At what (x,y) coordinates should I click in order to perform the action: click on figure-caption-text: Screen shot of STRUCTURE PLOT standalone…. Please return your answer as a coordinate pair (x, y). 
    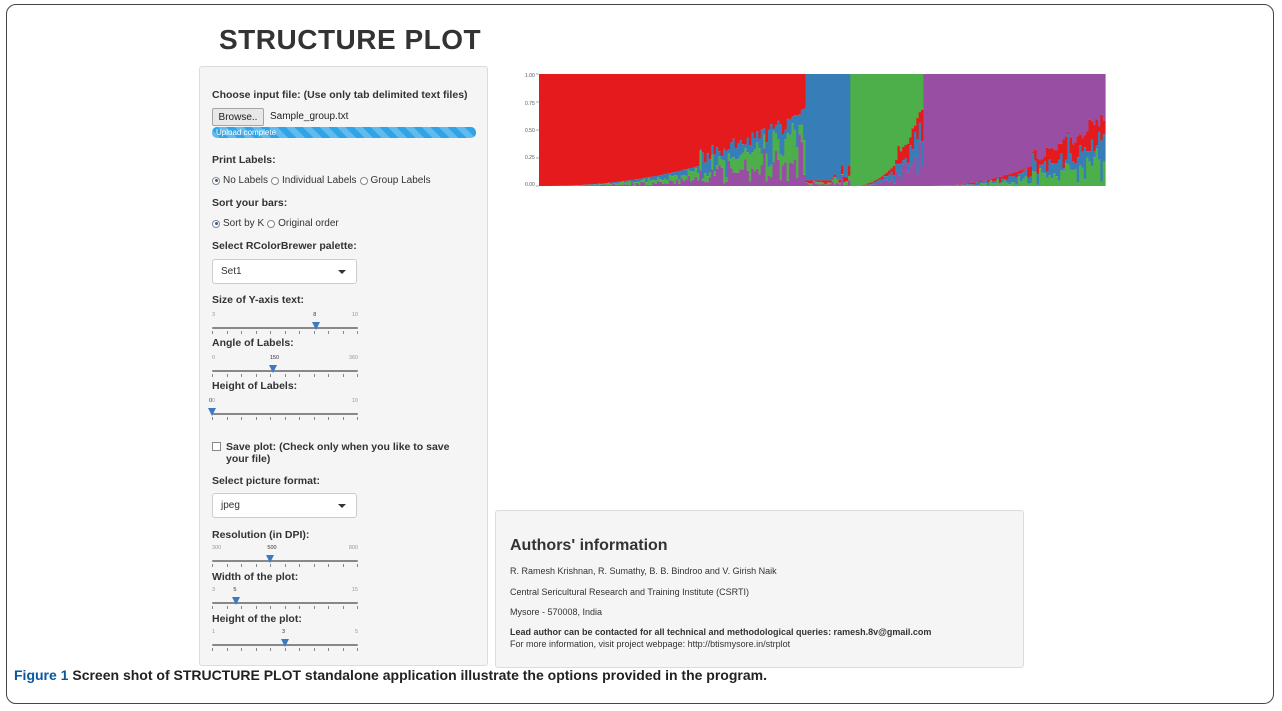
    Looking at the image, I should click on (419, 675).